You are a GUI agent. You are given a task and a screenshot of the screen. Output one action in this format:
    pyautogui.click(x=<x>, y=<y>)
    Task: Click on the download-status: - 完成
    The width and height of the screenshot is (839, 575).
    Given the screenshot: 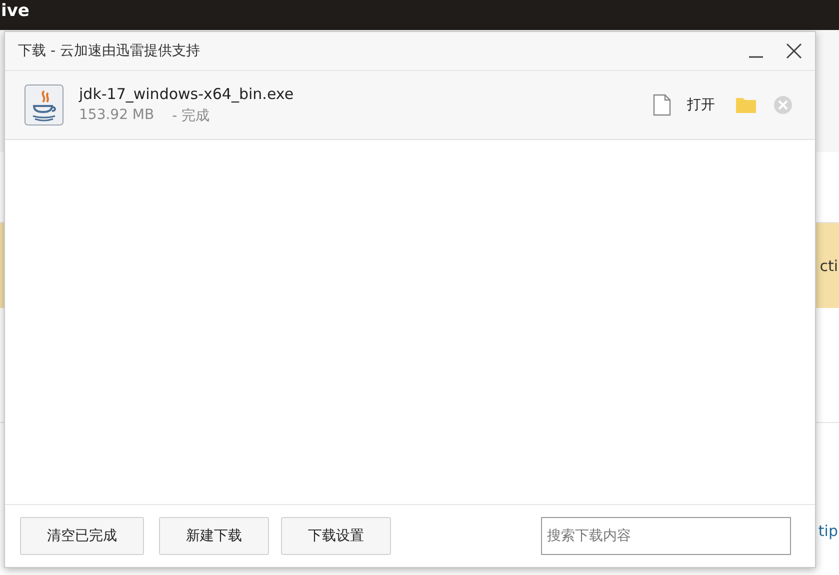 What is the action you would take?
    pyautogui.click(x=191, y=116)
    